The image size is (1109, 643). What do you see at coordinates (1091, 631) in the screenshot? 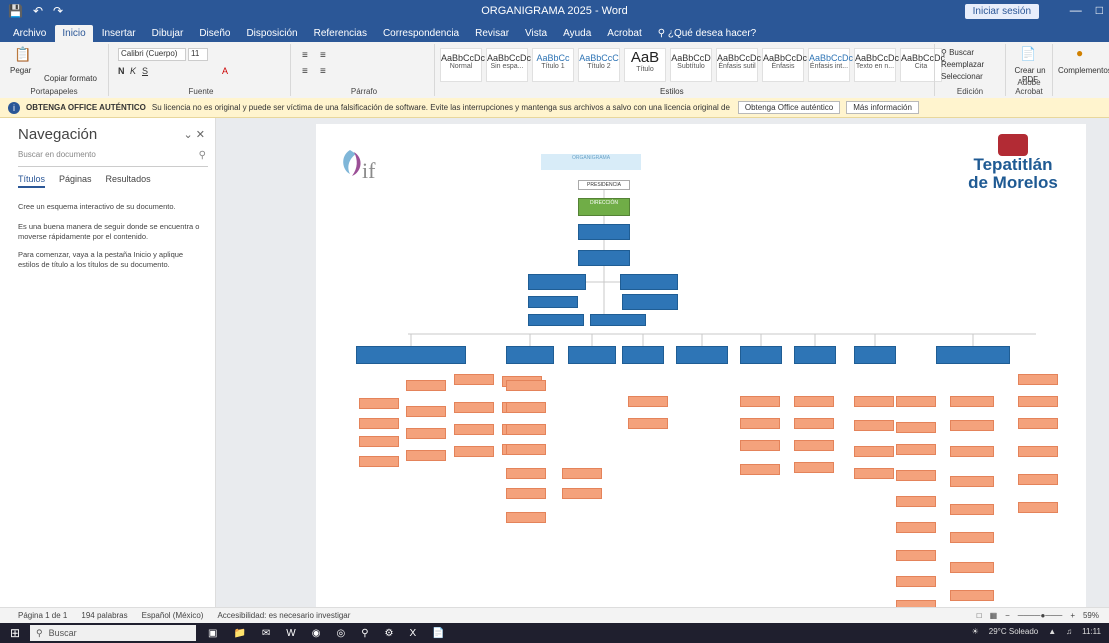
I see `clock: 11:11` at bounding box center [1091, 631].